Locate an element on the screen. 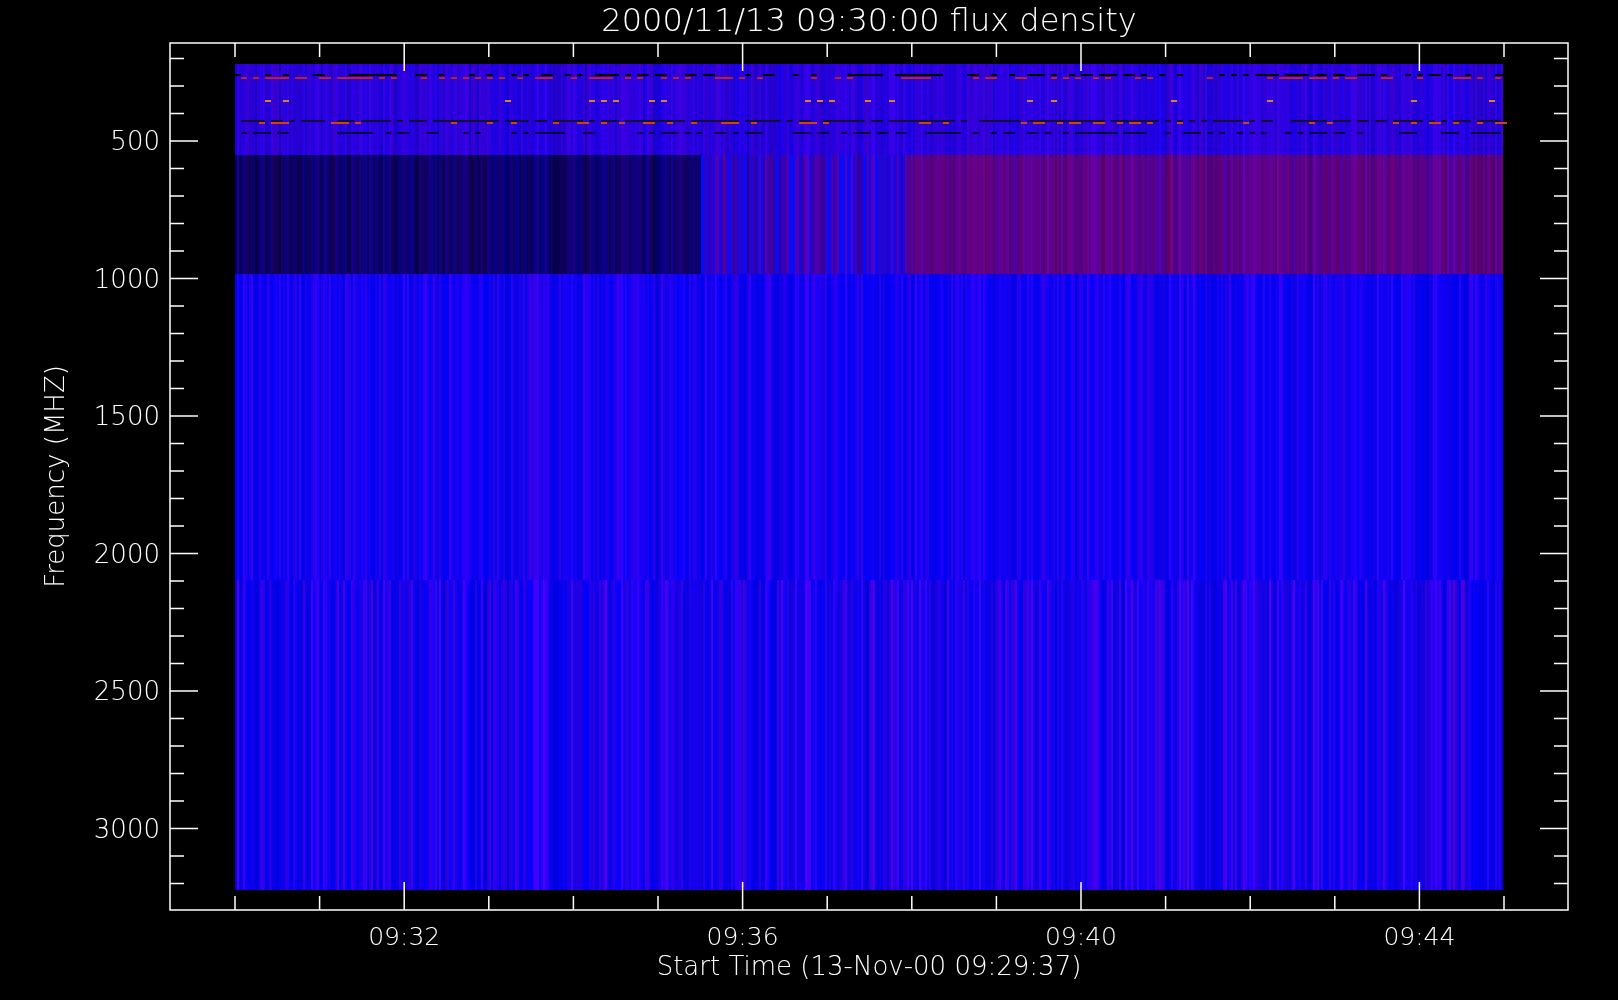 The height and width of the screenshot is (1000, 1618). tick-label: 2000 is located at coordinates (126, 553).